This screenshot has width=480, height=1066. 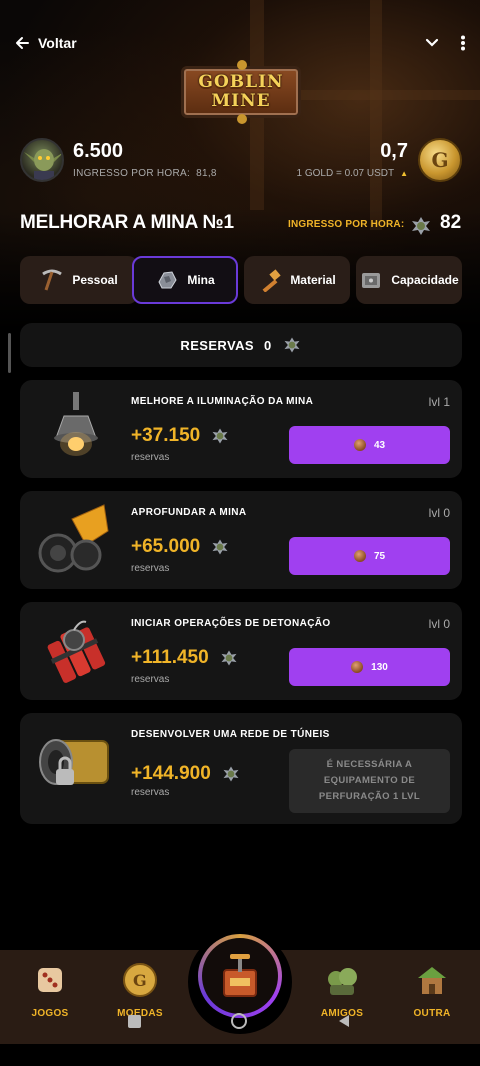 I want to click on card-amount: +111.450, so click(x=170, y=657).